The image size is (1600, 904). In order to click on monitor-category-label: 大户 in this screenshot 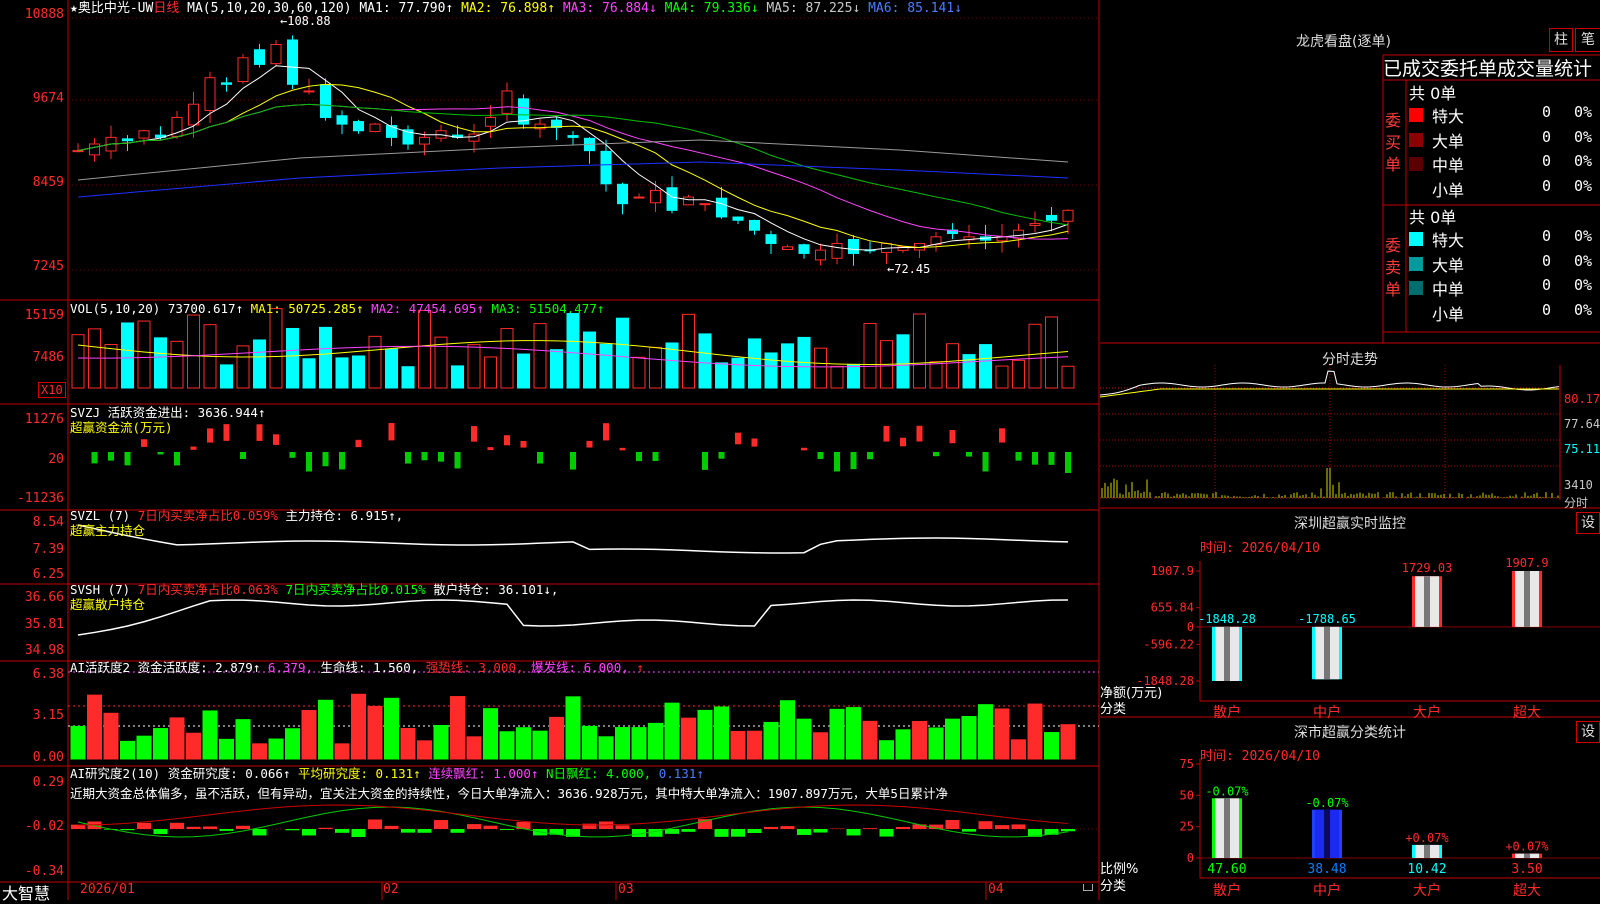, I will do `click(1427, 712)`.